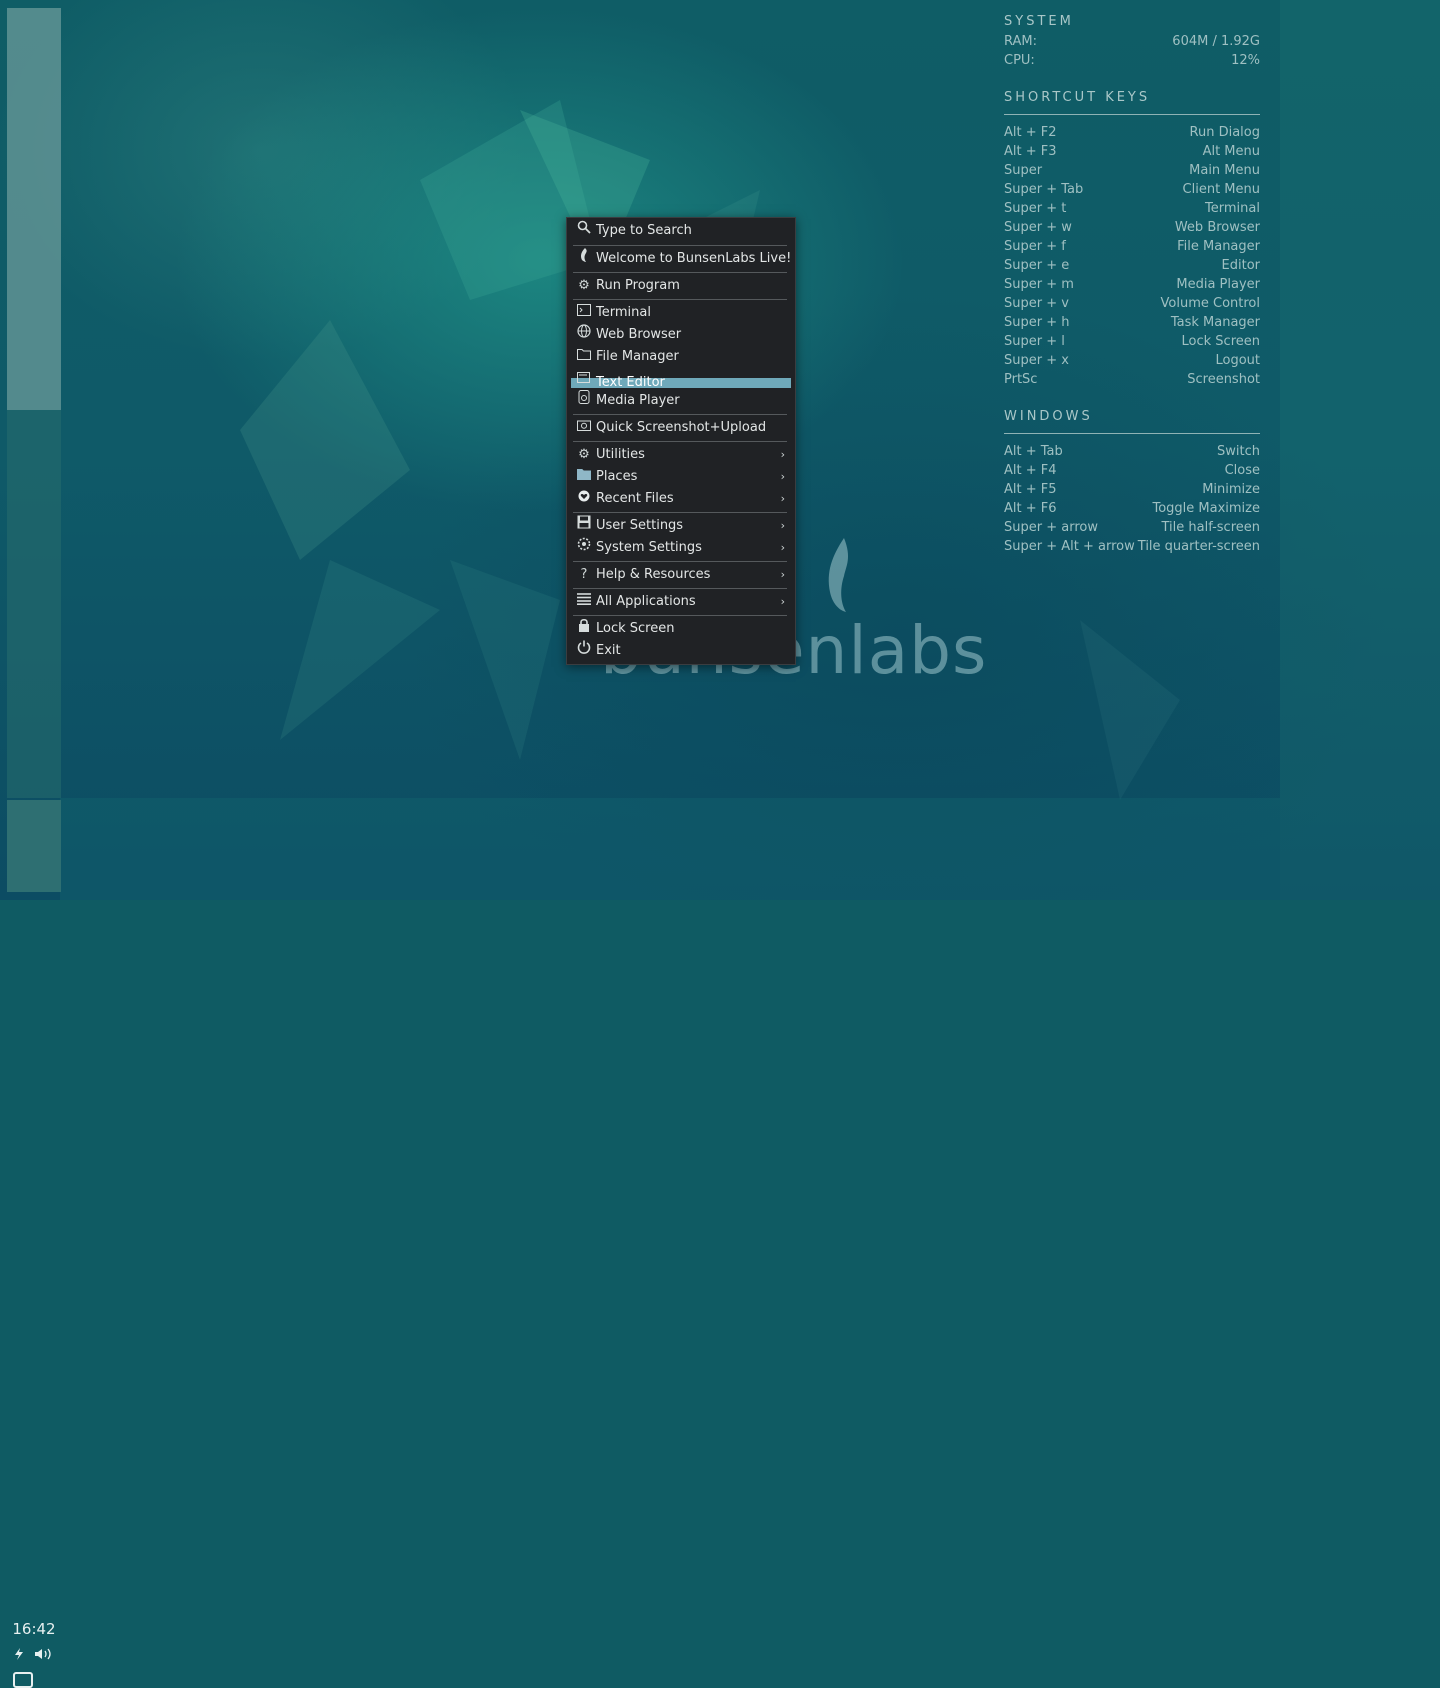 This screenshot has width=1440, height=1688. Describe the element at coordinates (1224, 132) in the screenshot. I see `shortcut-action: Run Dialog` at that location.